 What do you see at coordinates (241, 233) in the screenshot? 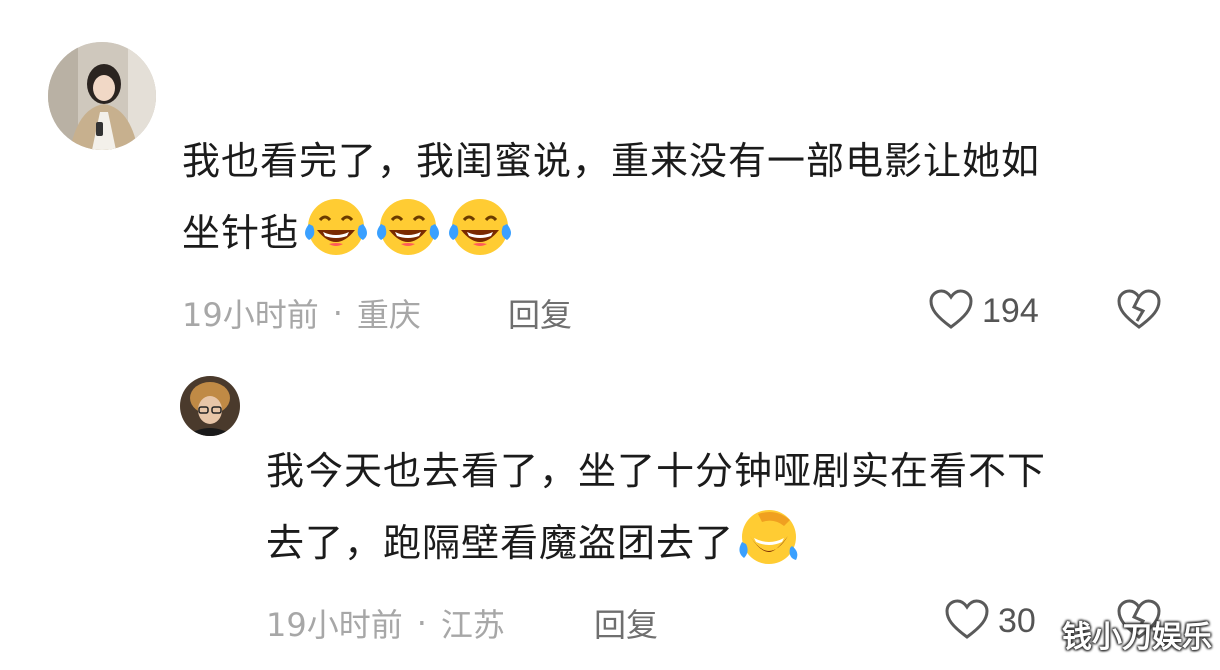
I see `comment-line: 坐针毡` at bounding box center [241, 233].